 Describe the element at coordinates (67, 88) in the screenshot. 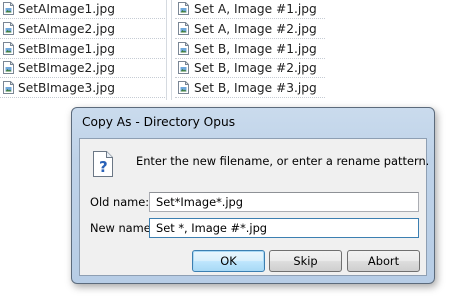

I see `file-name: SetBImage3.jpg` at that location.